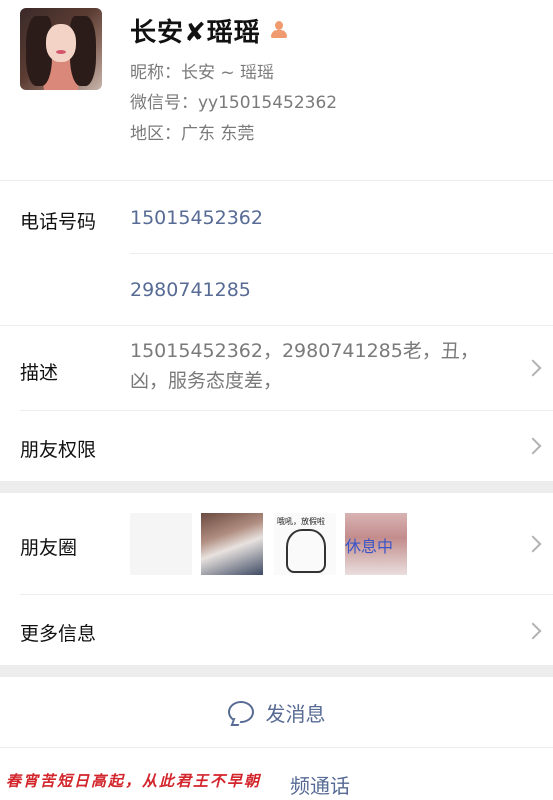  I want to click on more-info-label: 更多信息, so click(58, 634).